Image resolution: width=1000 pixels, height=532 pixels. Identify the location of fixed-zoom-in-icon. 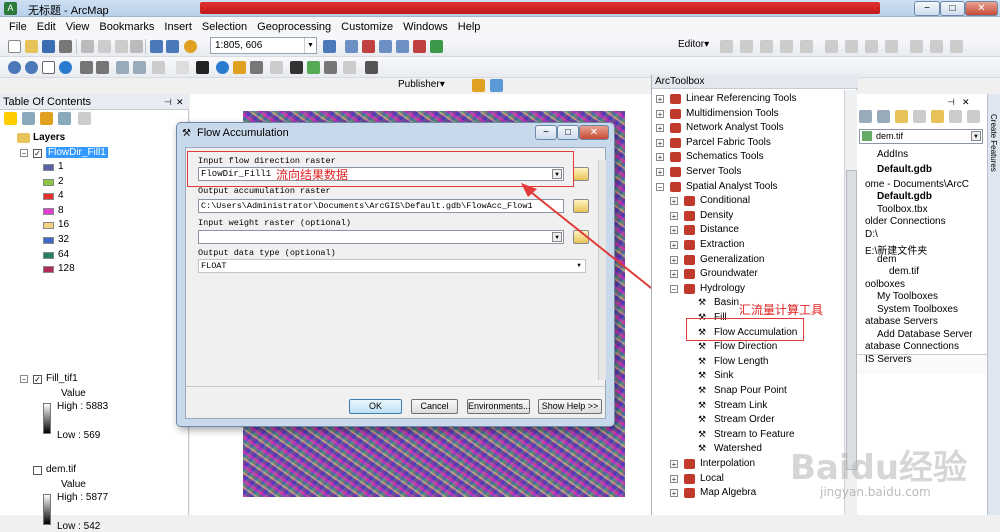
(86, 67).